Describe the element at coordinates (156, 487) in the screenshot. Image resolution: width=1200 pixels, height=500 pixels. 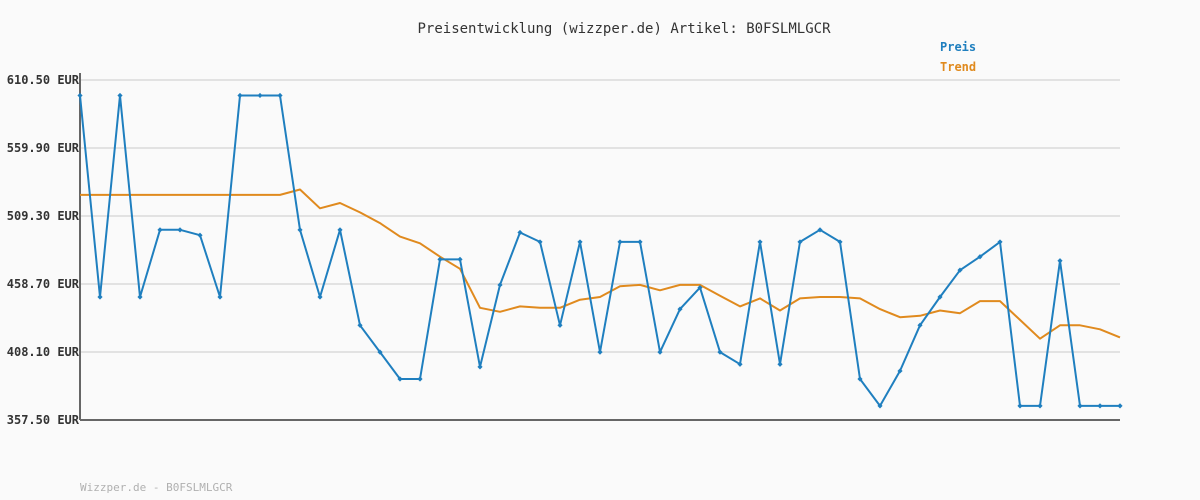
I see `footer-text: Wizzper.de - B0FSLMLGCR` at that location.